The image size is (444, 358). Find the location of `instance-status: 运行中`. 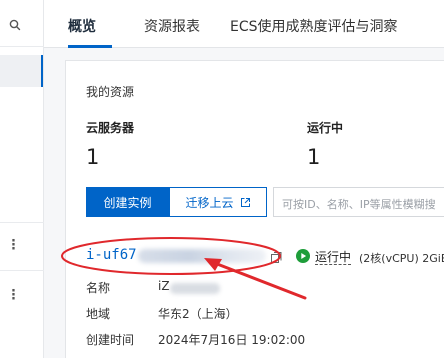

instance-status: 运行中 is located at coordinates (333, 257).